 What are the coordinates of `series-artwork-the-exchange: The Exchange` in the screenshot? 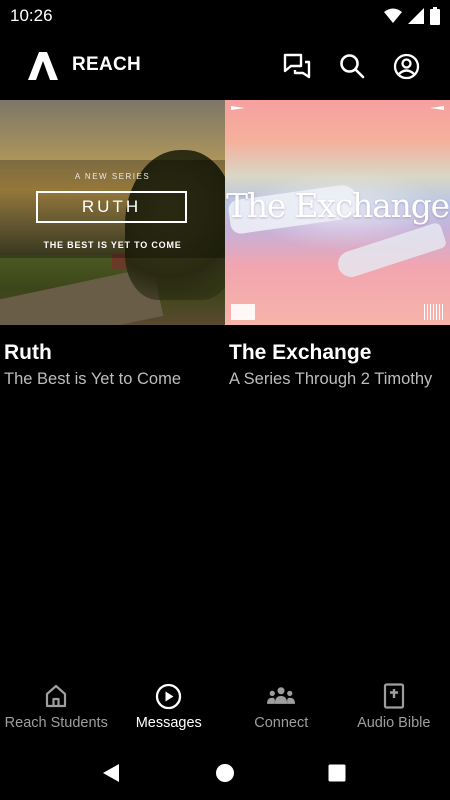 It's located at (337, 212).